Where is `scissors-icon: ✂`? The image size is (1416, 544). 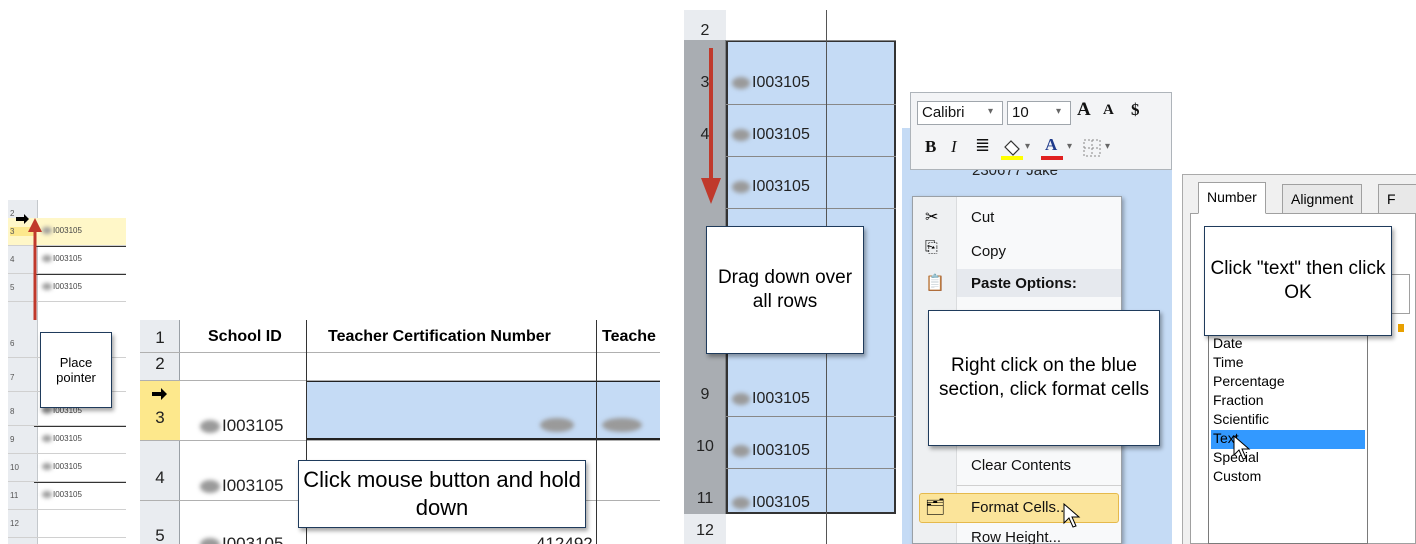 scissors-icon: ✂ is located at coordinates (932, 217).